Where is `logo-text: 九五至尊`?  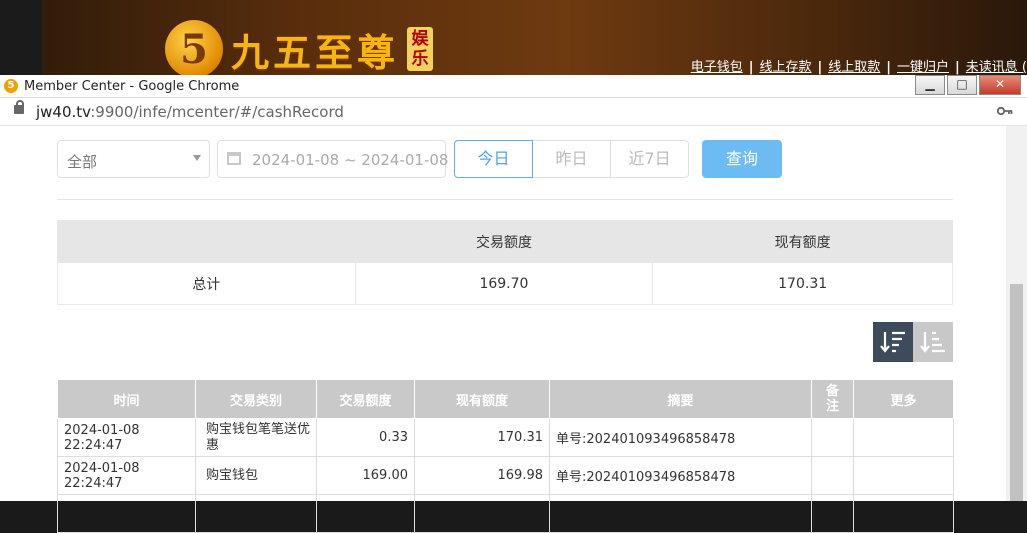
logo-text: 九五至尊 is located at coordinates (315, 52).